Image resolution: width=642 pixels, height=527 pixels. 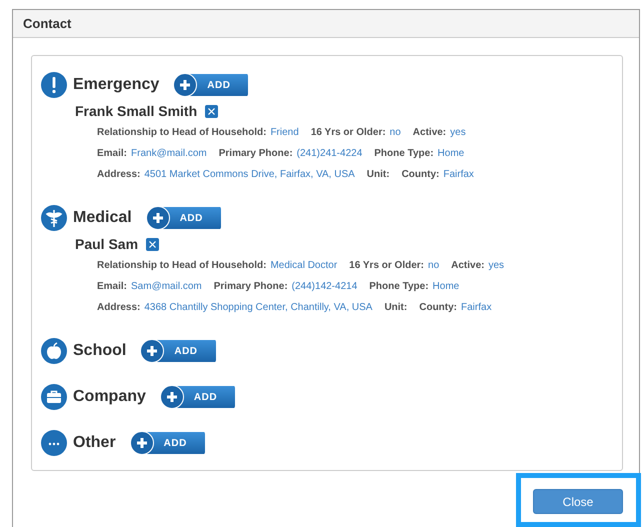 What do you see at coordinates (54, 397) in the screenshot?
I see `briefcase-icon` at bounding box center [54, 397].